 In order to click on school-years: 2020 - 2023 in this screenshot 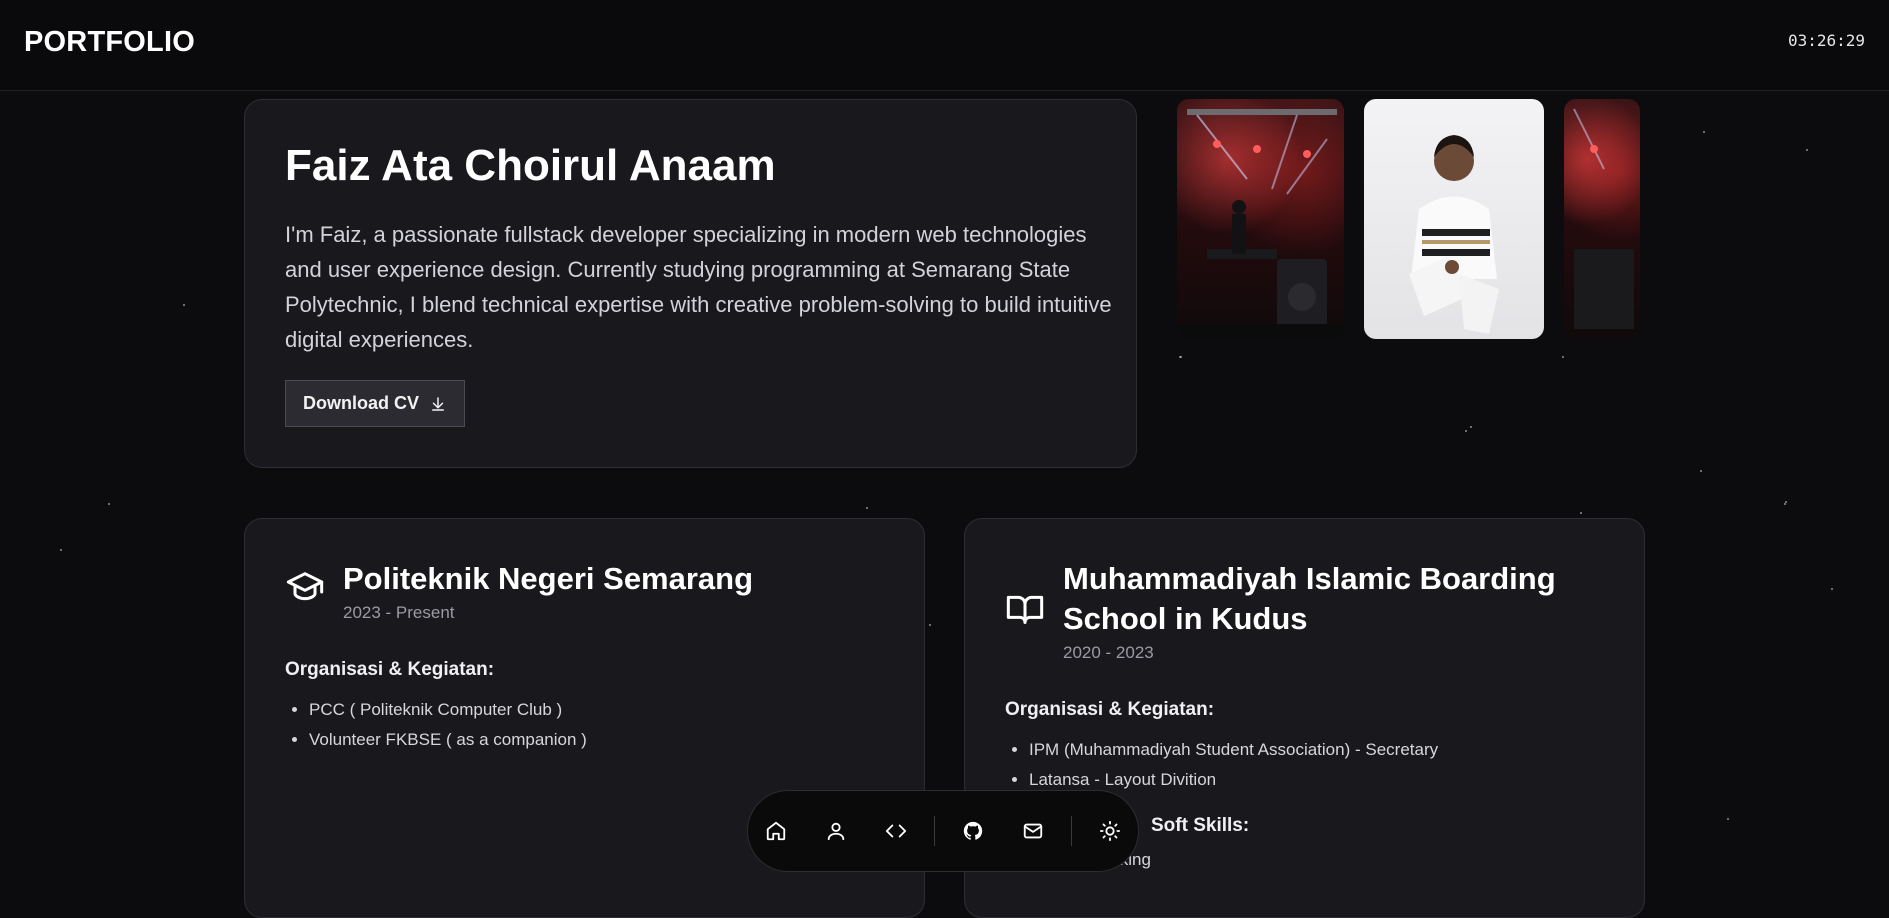, I will do `click(1108, 652)`.